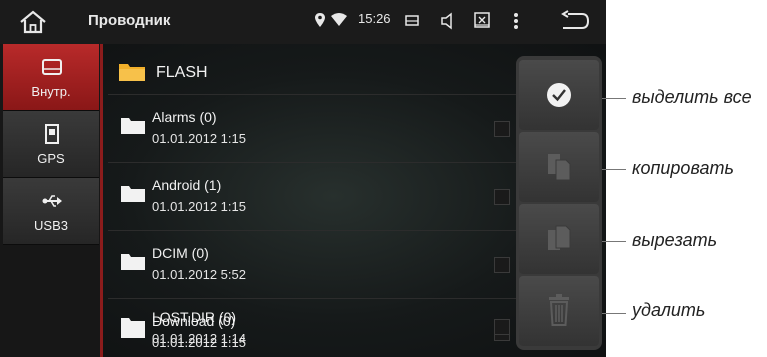 Image resolution: width=767 pixels, height=357 pixels. I want to click on copy-button, so click(559, 167).